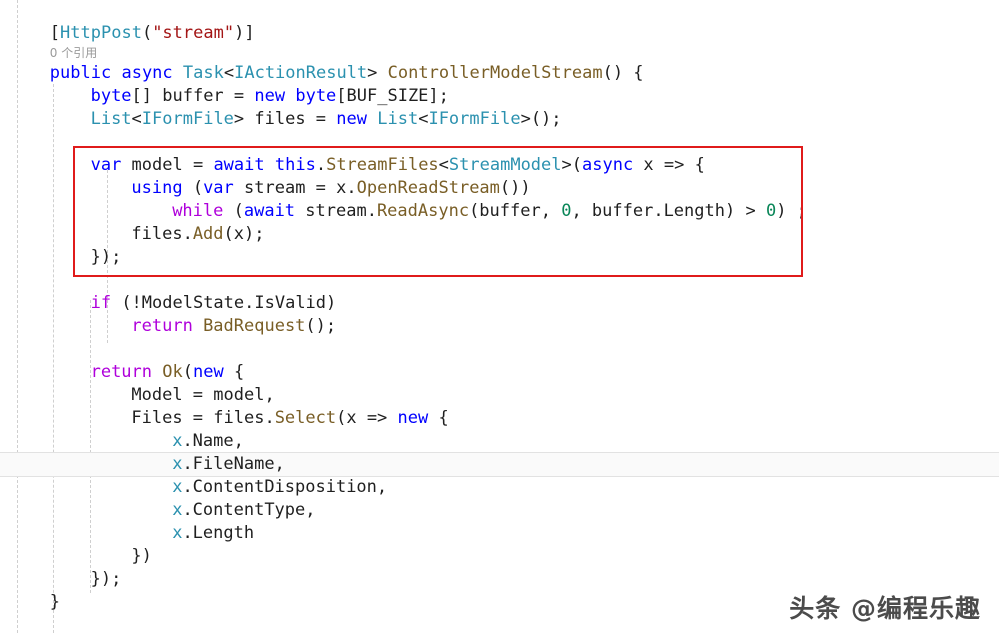 This screenshot has width=999, height=633. I want to click on code-token: new, so click(270, 96).